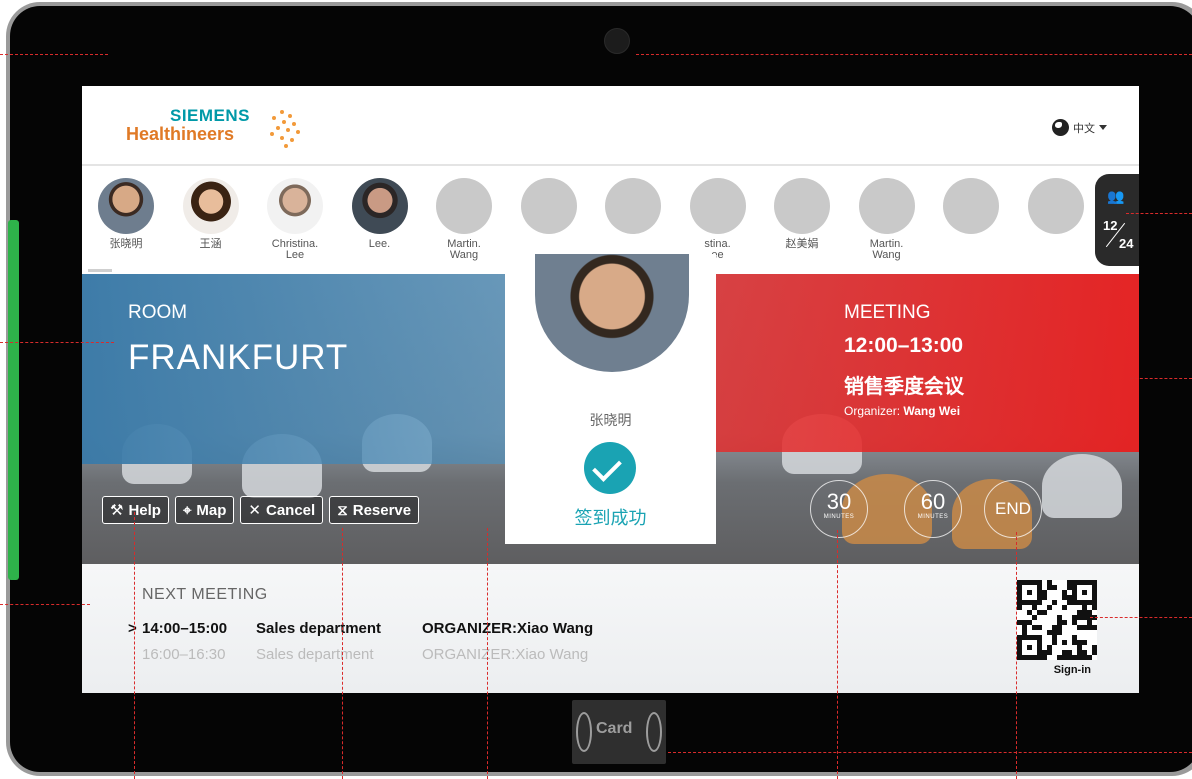  Describe the element at coordinates (612, 313) in the screenshot. I see `checkin-avatar` at that location.